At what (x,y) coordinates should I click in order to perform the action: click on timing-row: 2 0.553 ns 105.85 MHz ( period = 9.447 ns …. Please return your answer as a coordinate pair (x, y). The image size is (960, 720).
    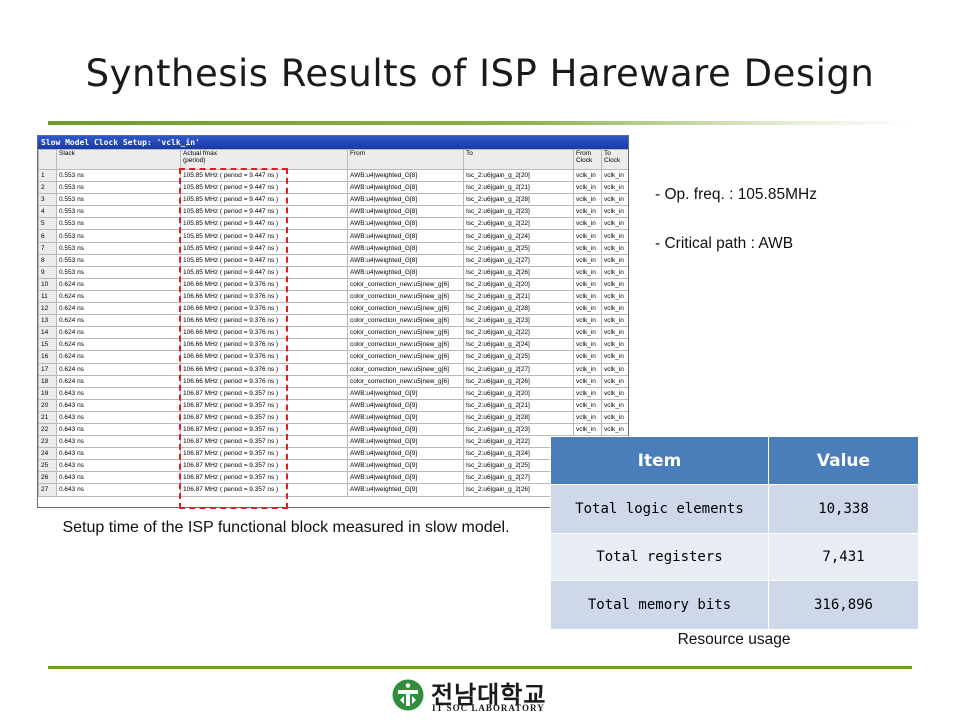
    Looking at the image, I should click on (333, 188).